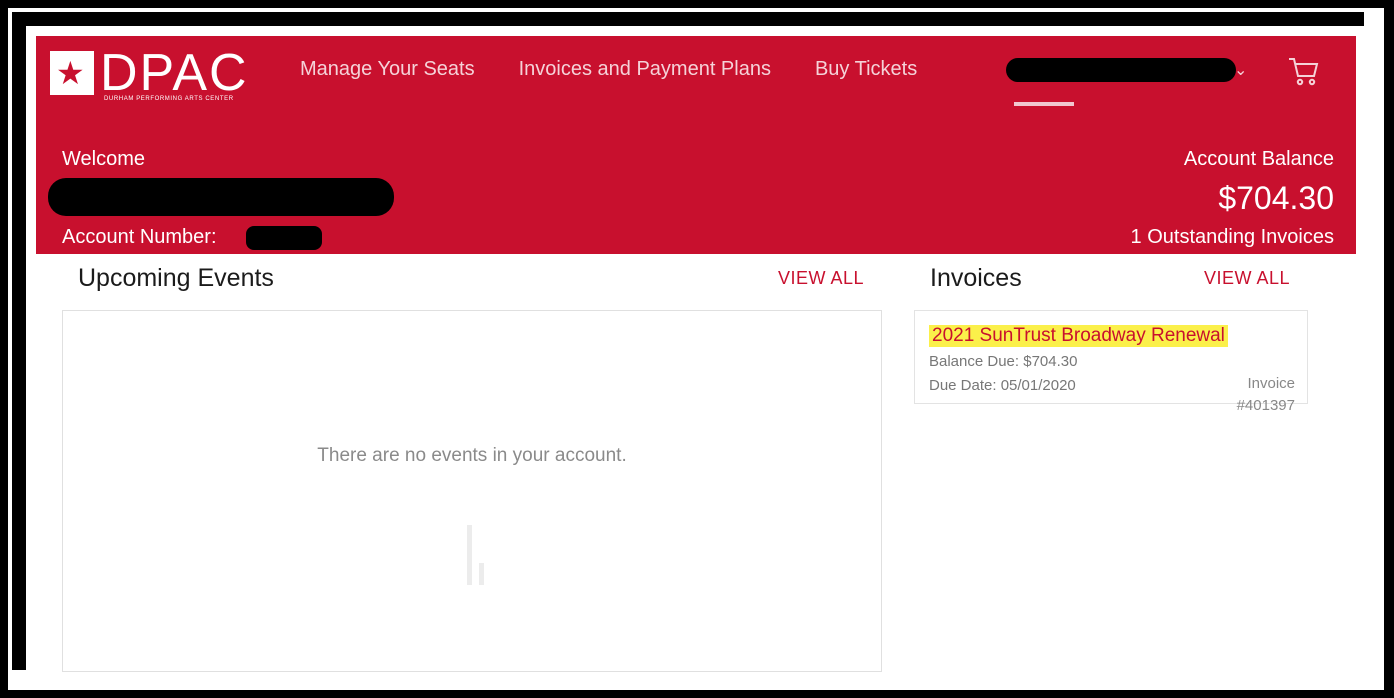  I want to click on nav-buy-tickets: Buy Tickets, so click(866, 69).